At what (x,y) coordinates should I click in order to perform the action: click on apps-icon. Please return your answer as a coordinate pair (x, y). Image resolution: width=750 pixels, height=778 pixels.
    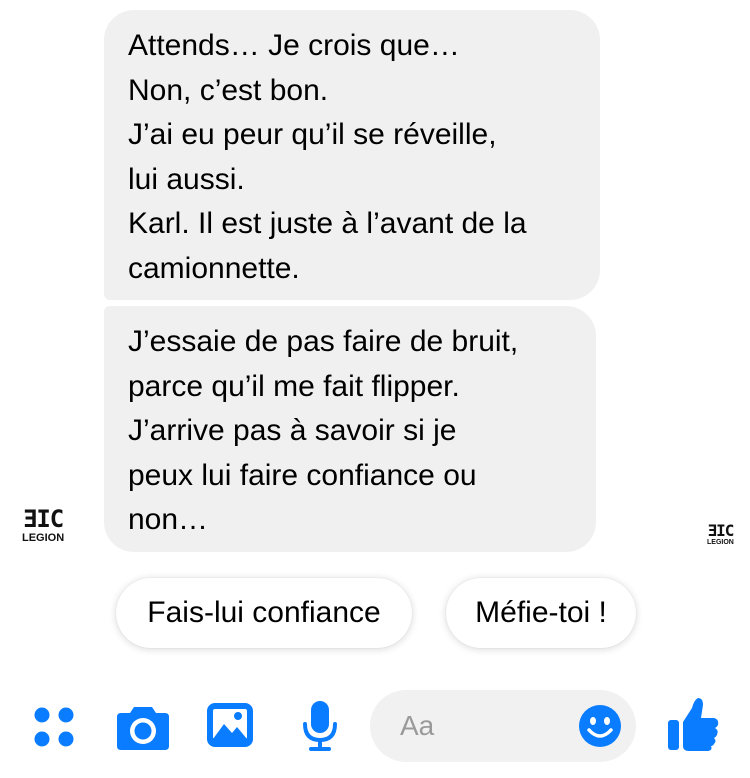
    Looking at the image, I should click on (54, 727).